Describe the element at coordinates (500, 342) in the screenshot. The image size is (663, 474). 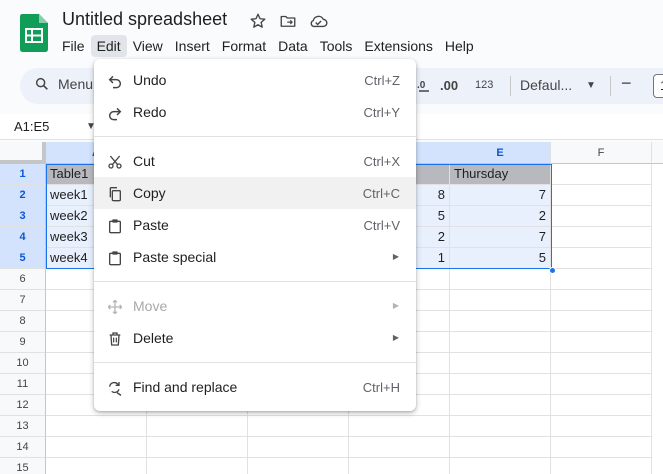
I see `cell-e9` at that location.